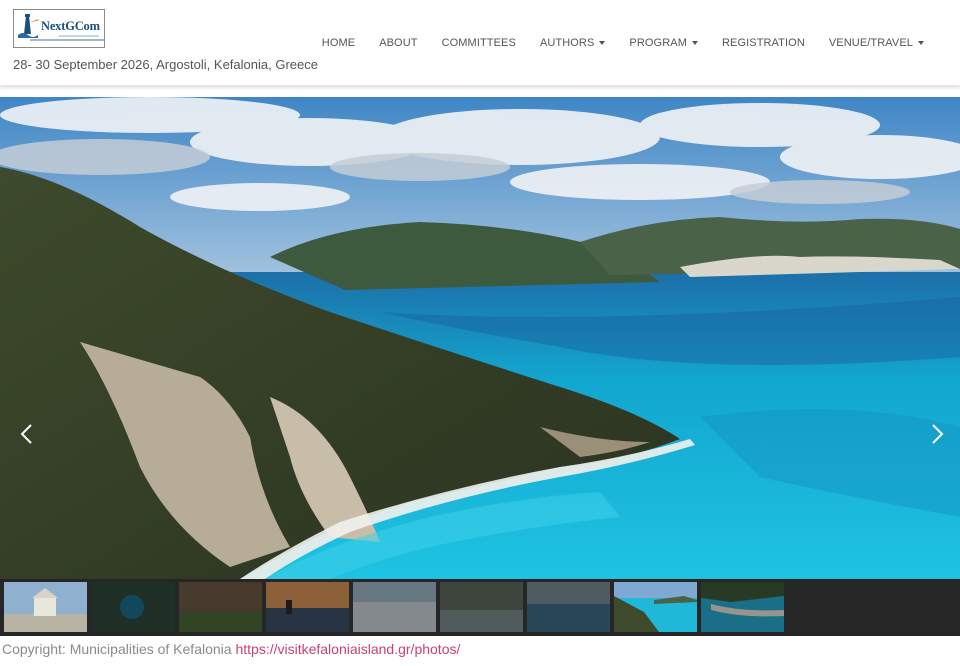  Describe the element at coordinates (655, 607) in the screenshot. I see `thumbnail-8-active` at that location.